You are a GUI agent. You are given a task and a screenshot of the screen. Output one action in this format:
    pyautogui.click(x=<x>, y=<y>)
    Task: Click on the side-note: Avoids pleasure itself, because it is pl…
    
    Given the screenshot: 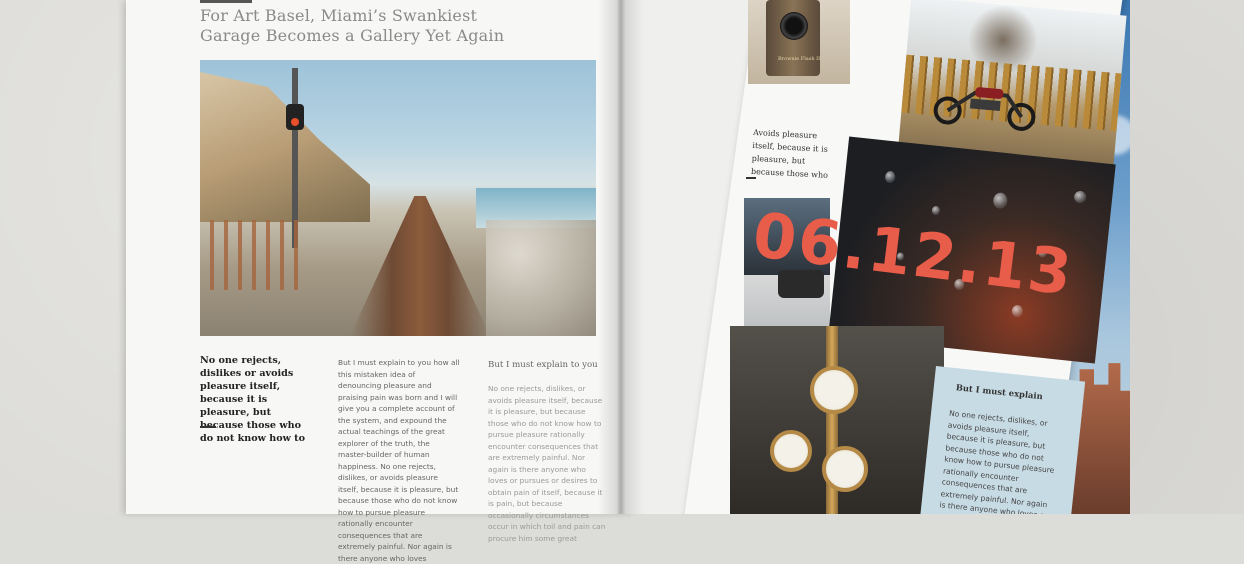 What is the action you would take?
    pyautogui.click(x=789, y=153)
    